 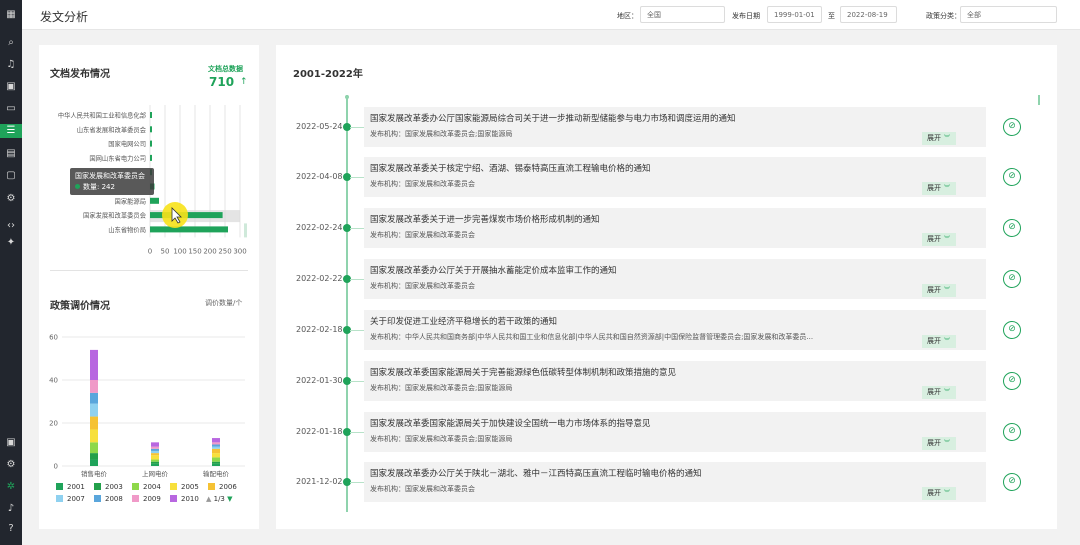 What do you see at coordinates (229, 499) in the screenshot?
I see `pager-next-icon: ▼` at bounding box center [229, 499].